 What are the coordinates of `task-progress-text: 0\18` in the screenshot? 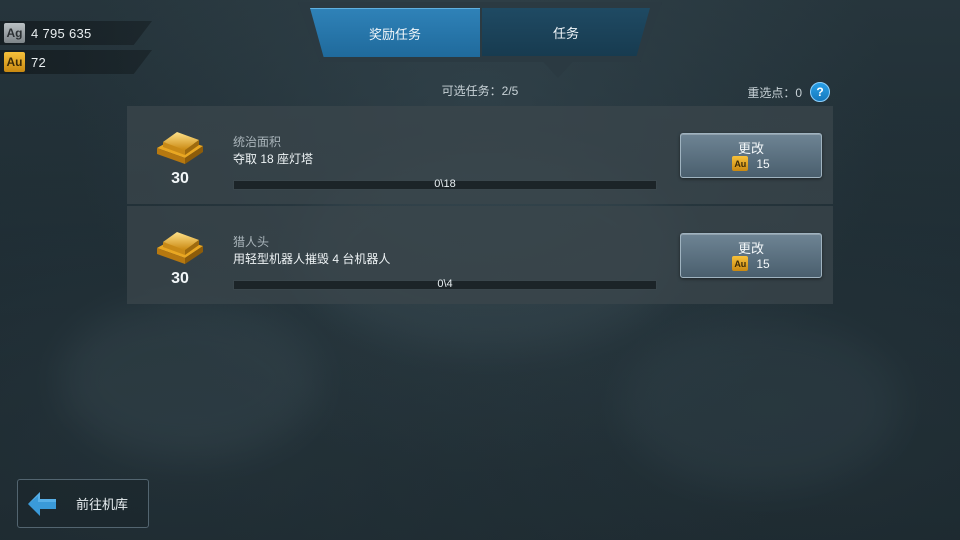 It's located at (445, 184).